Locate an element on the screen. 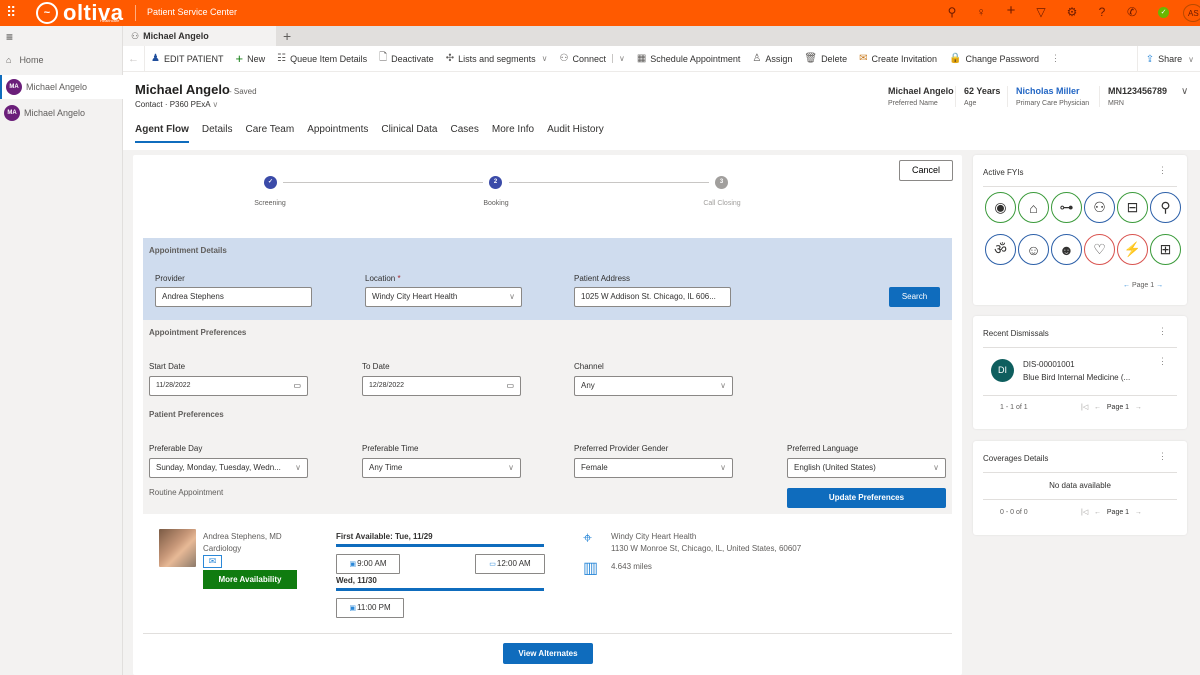 The width and height of the screenshot is (1200, 675). deactivate-button: 🗋 Deactivate is located at coordinates (406, 59).